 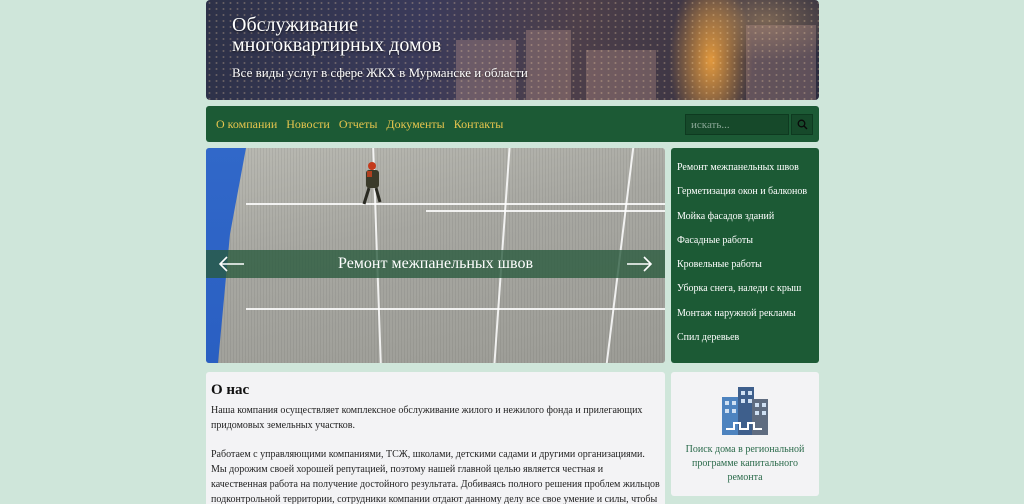 What do you see at coordinates (415, 124) in the screenshot?
I see `nav-item-documents: Документы` at bounding box center [415, 124].